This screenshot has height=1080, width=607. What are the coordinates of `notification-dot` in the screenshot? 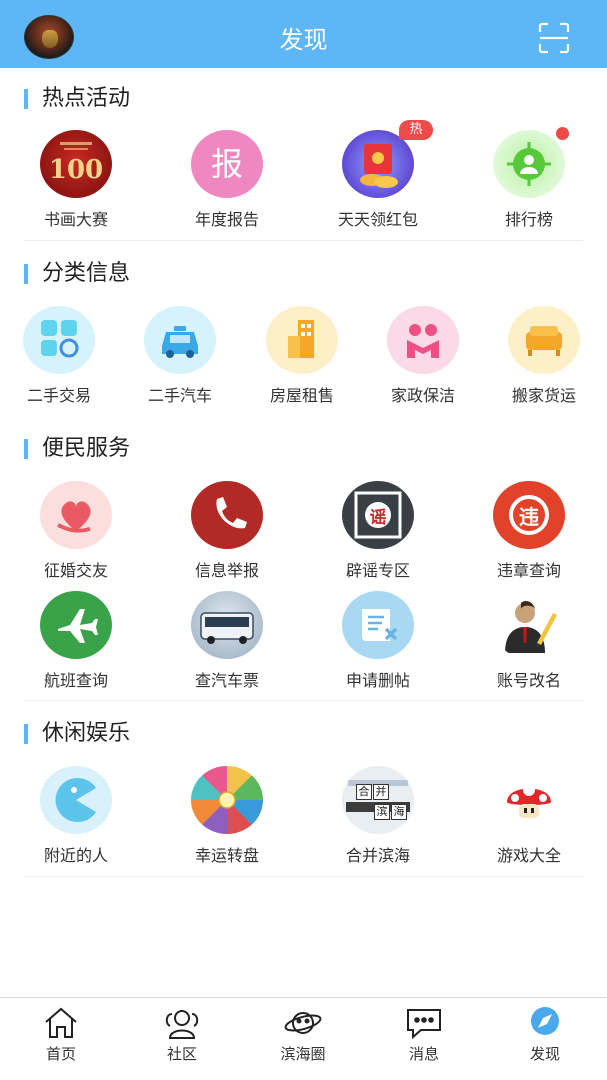 It's located at (562, 133).